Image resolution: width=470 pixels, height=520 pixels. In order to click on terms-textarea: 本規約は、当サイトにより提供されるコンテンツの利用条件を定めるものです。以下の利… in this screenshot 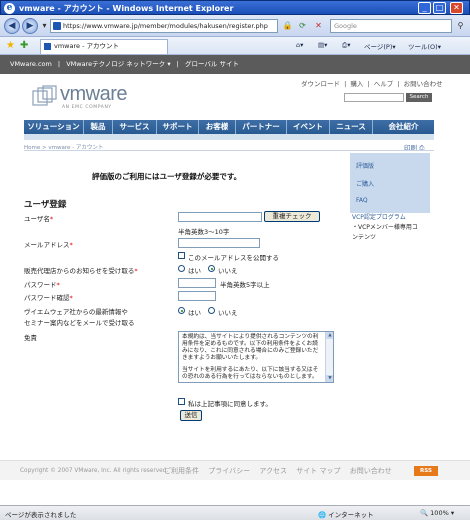, I will do `click(256, 357)`.